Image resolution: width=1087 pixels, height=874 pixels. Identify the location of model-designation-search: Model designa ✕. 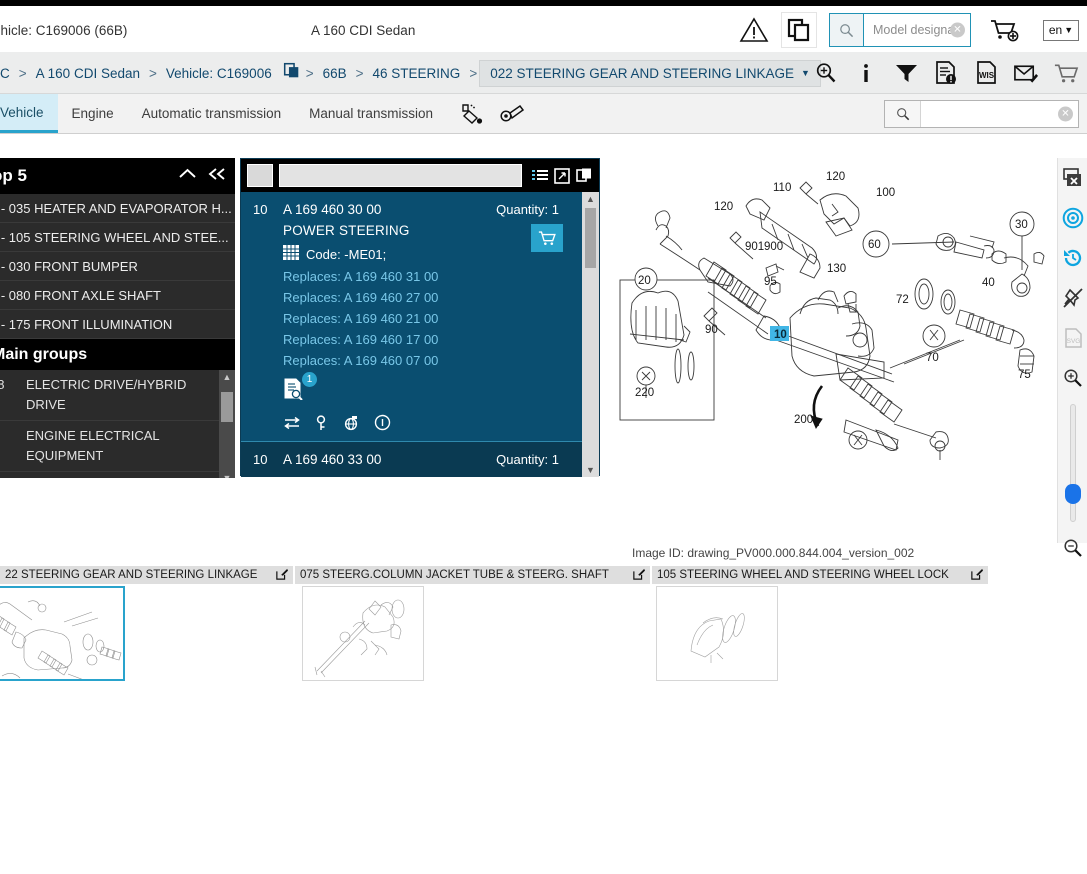
(900, 30).